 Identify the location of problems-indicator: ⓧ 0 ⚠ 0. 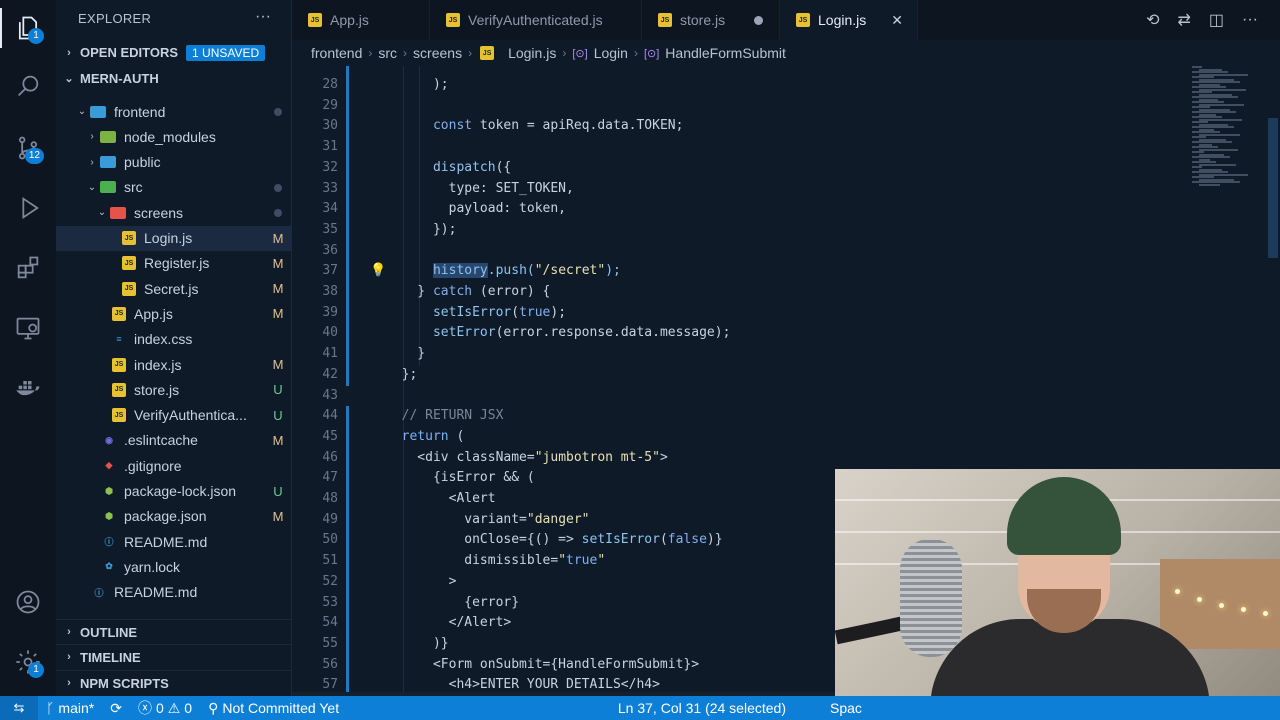
(165, 708).